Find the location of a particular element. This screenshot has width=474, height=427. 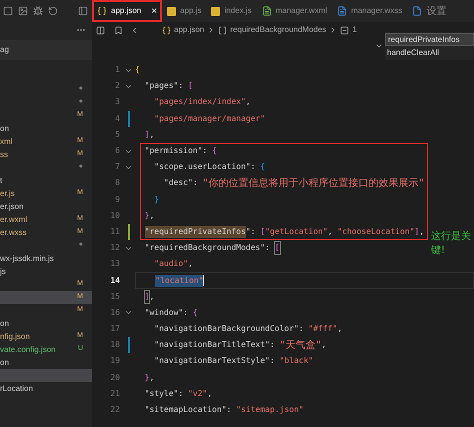

close-tab-button: × is located at coordinates (154, 11).